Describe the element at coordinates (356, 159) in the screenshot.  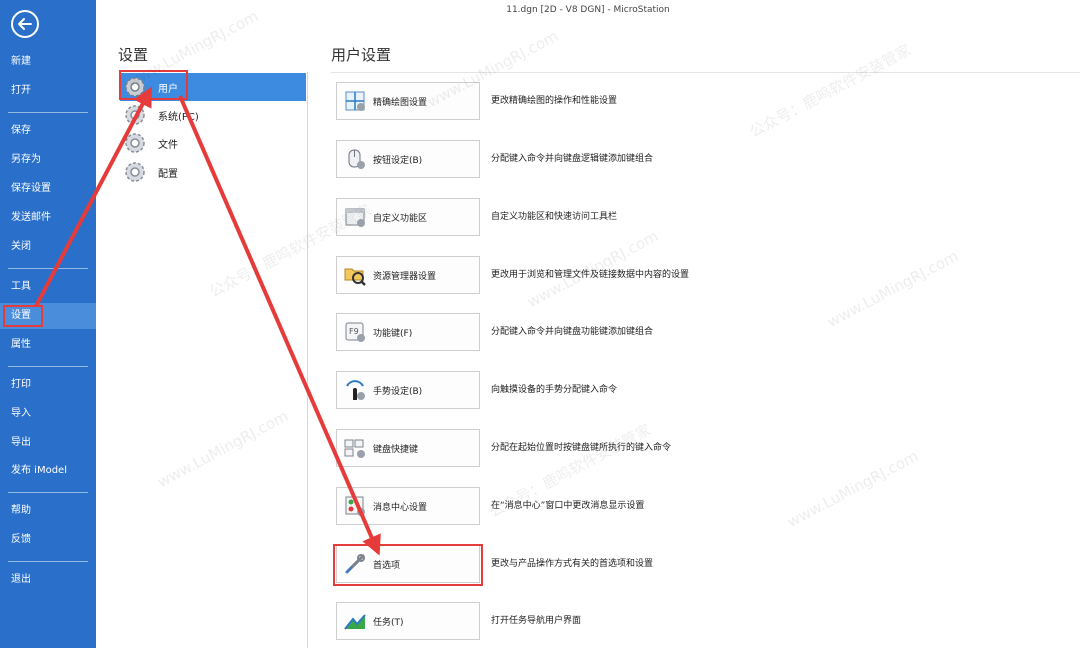
I see `mouse-icon` at that location.